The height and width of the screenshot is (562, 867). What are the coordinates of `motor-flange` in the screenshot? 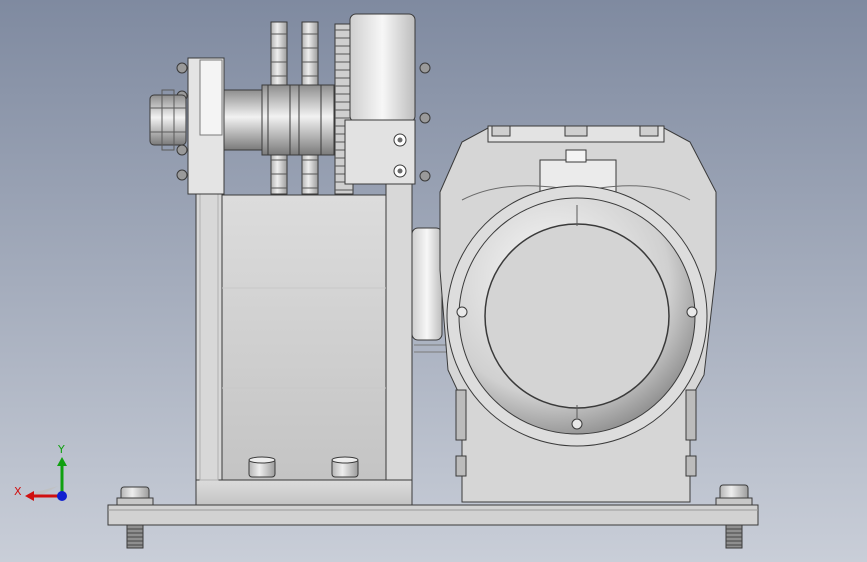 It's located at (577, 316).